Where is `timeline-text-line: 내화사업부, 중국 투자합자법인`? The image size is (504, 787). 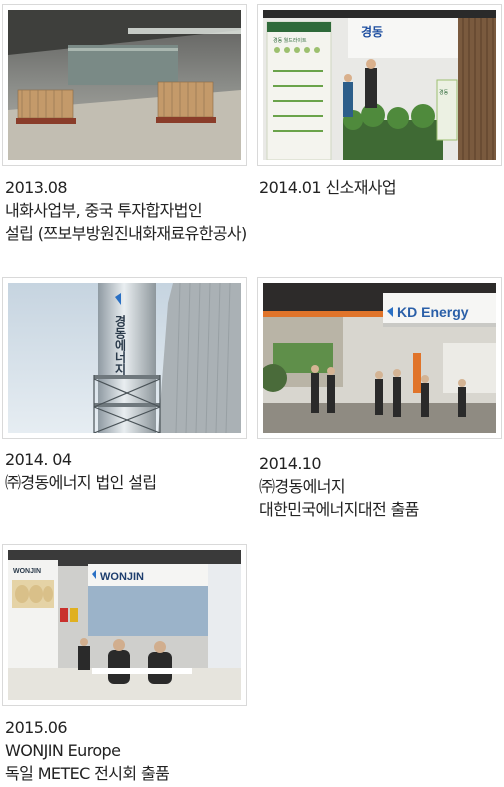 timeline-text-line: 내화사업부, 중국 투자합자법인 is located at coordinates (104, 210).